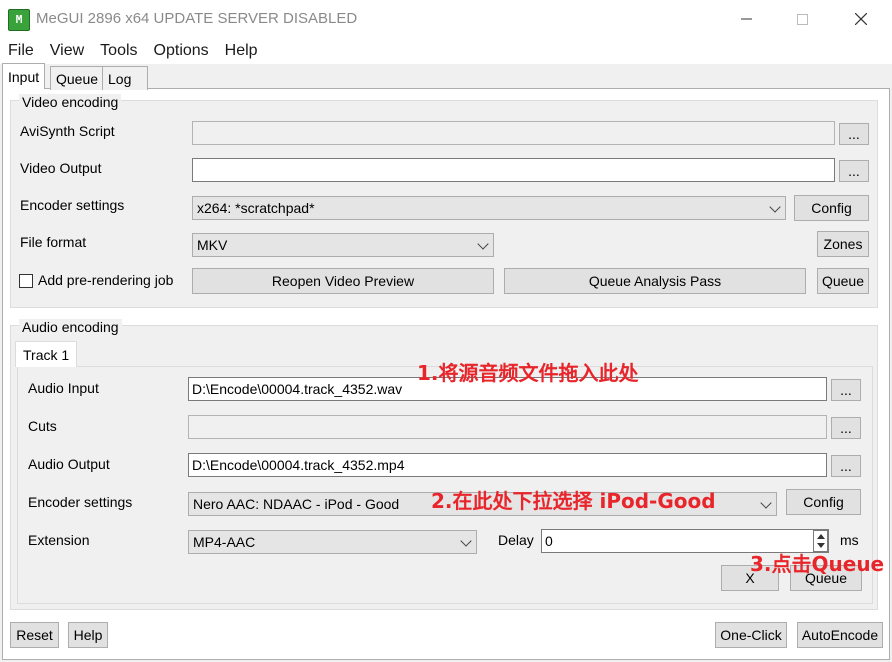  What do you see at coordinates (70, 102) in the screenshot?
I see `video-encoding-title: Video encoding` at bounding box center [70, 102].